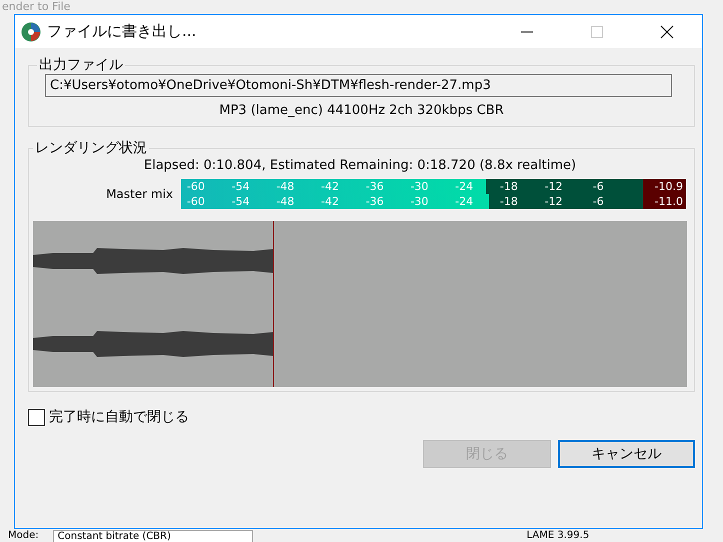  What do you see at coordinates (81, 65) in the screenshot?
I see `group-title: 出力ファイル` at bounding box center [81, 65].